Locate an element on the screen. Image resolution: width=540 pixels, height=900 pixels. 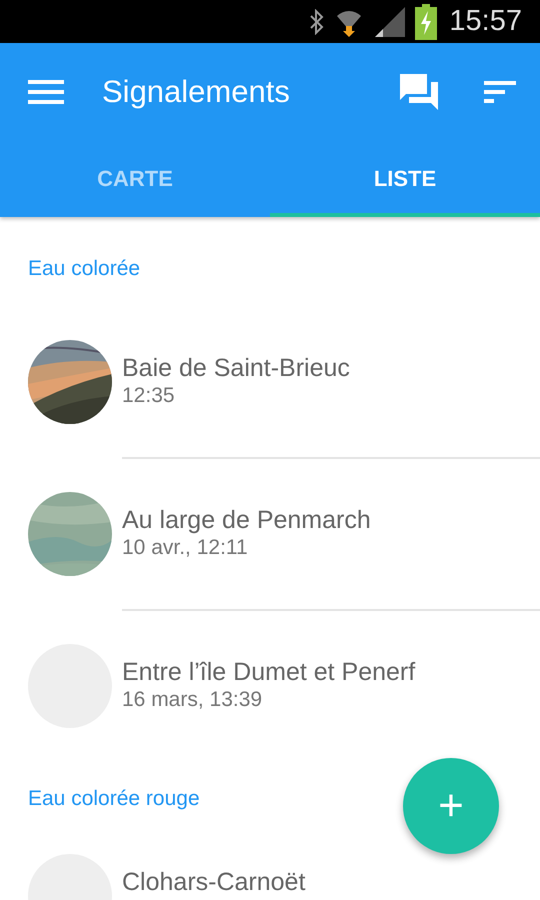
app-title: Signalements is located at coordinates (196, 92).